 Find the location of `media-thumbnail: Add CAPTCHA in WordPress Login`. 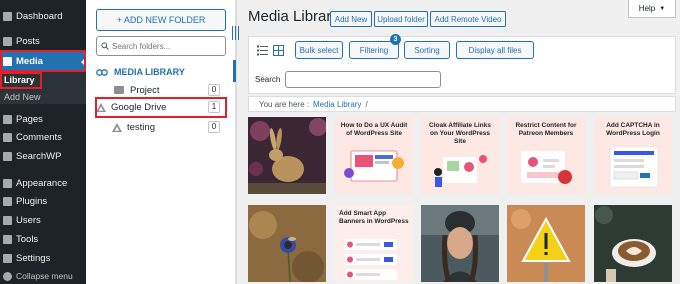

media-thumbnail: Add CAPTCHA in WordPress Login is located at coordinates (633, 155).